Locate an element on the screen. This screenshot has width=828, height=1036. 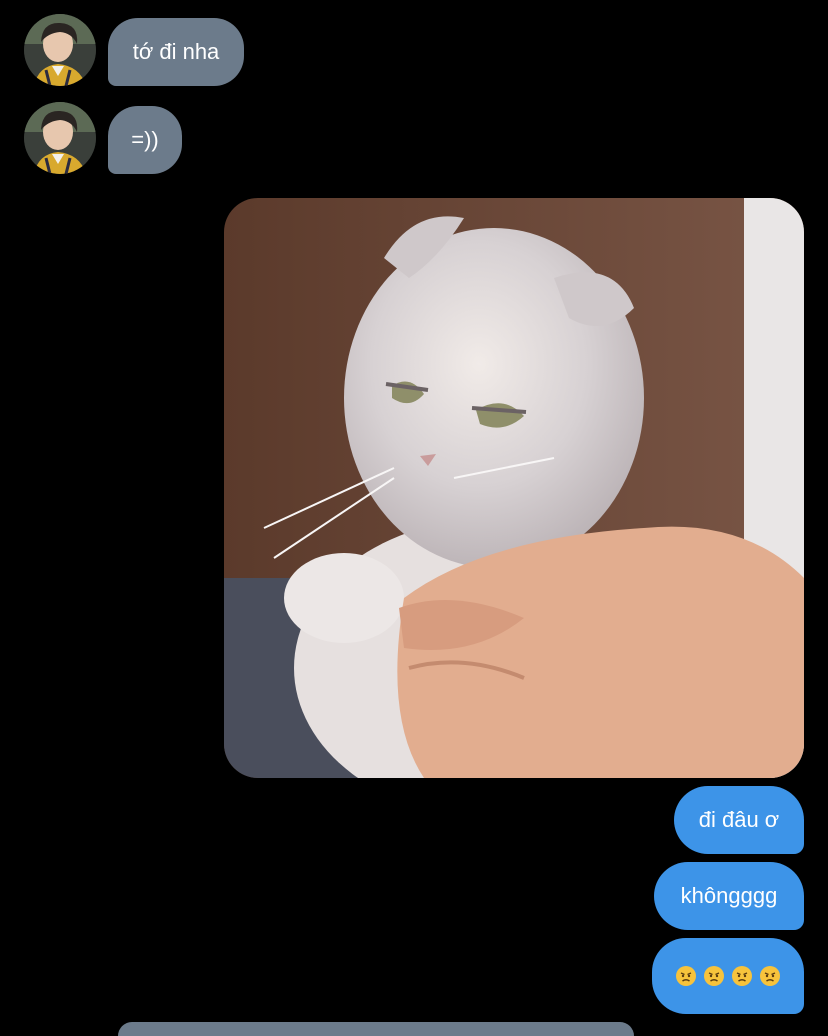
incoming-message-bubble: =)) is located at coordinates (145, 140).